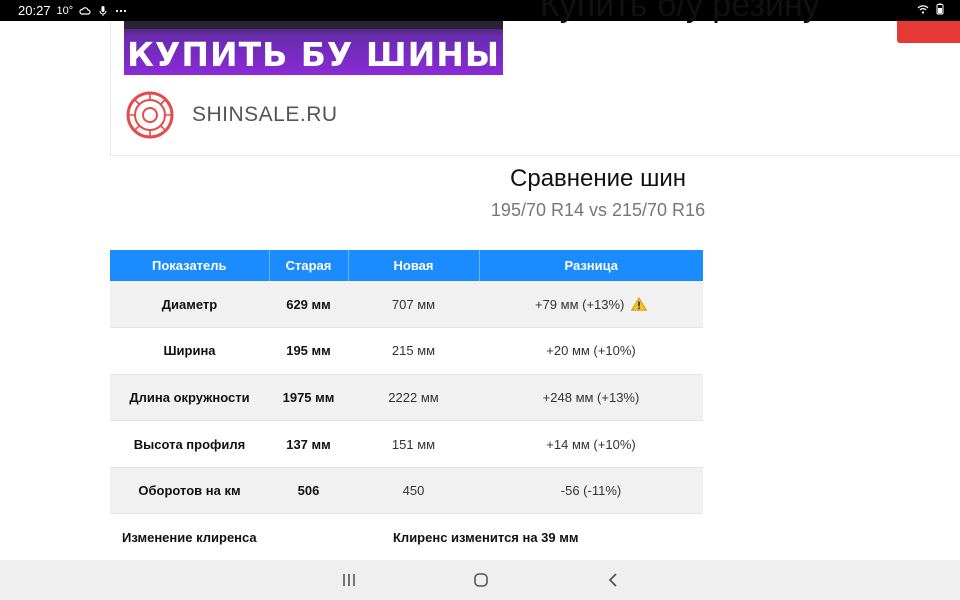  Describe the element at coordinates (413, 398) in the screenshot. I see `row-new-value: 2222 мм` at that location.